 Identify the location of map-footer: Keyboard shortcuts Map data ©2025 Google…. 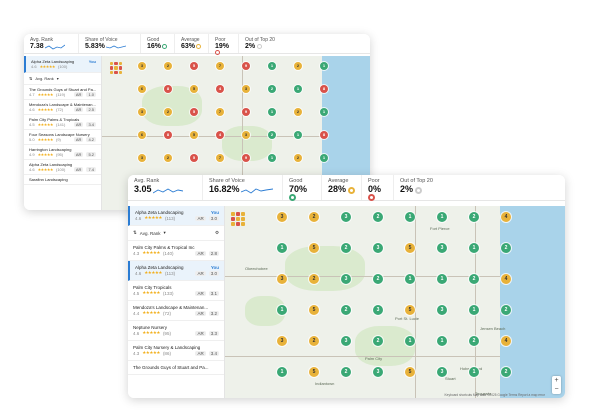
(495, 395).